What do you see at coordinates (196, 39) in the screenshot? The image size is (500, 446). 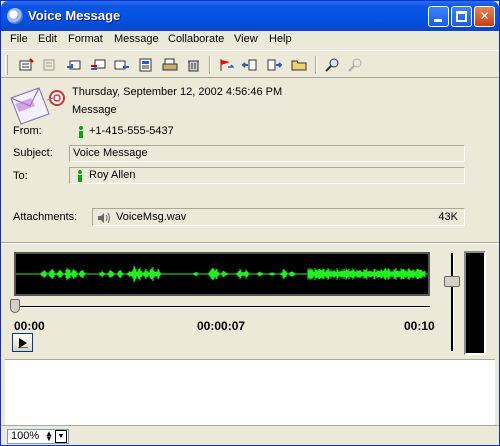 I see `menu-collaborate: Collaborate` at bounding box center [196, 39].